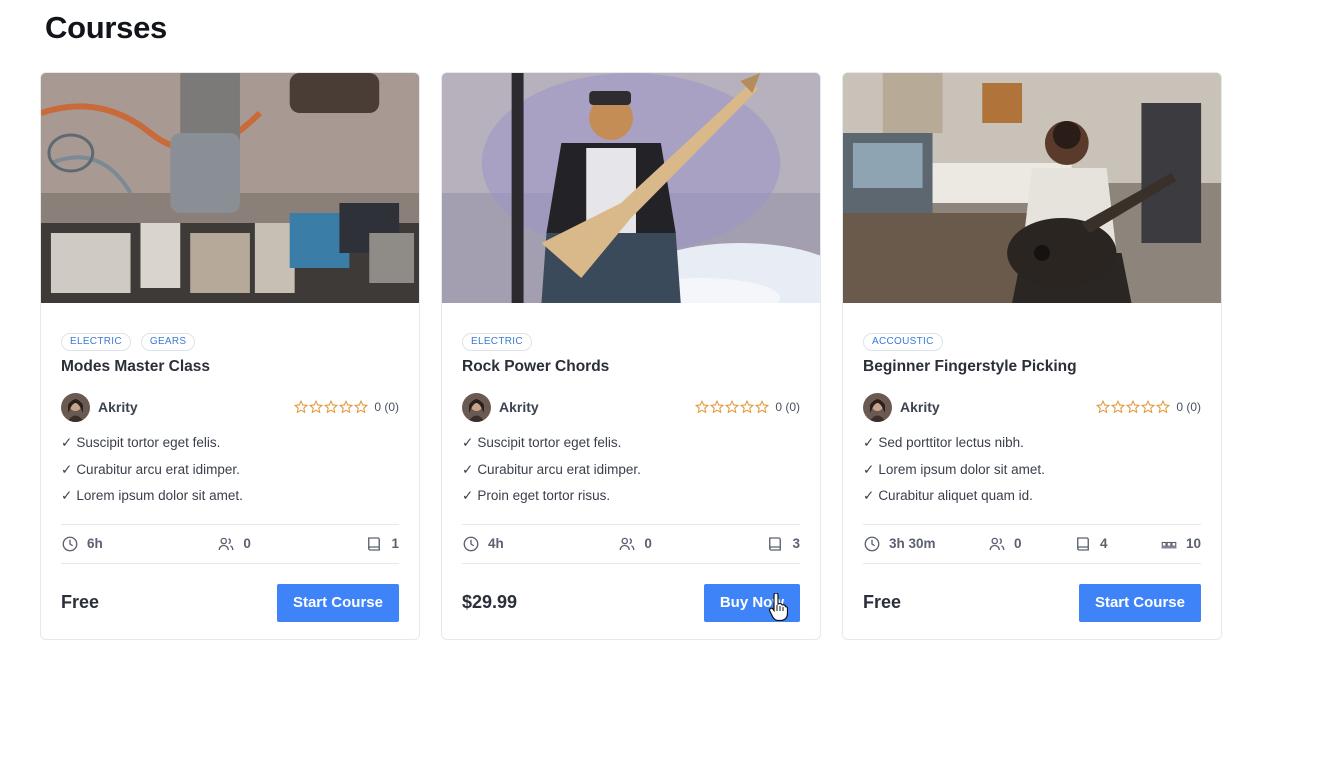 This screenshot has height=773, width=1343. Describe the element at coordinates (1032, 342) in the screenshot. I see `tag-list: ACCOUSTIC` at that location.